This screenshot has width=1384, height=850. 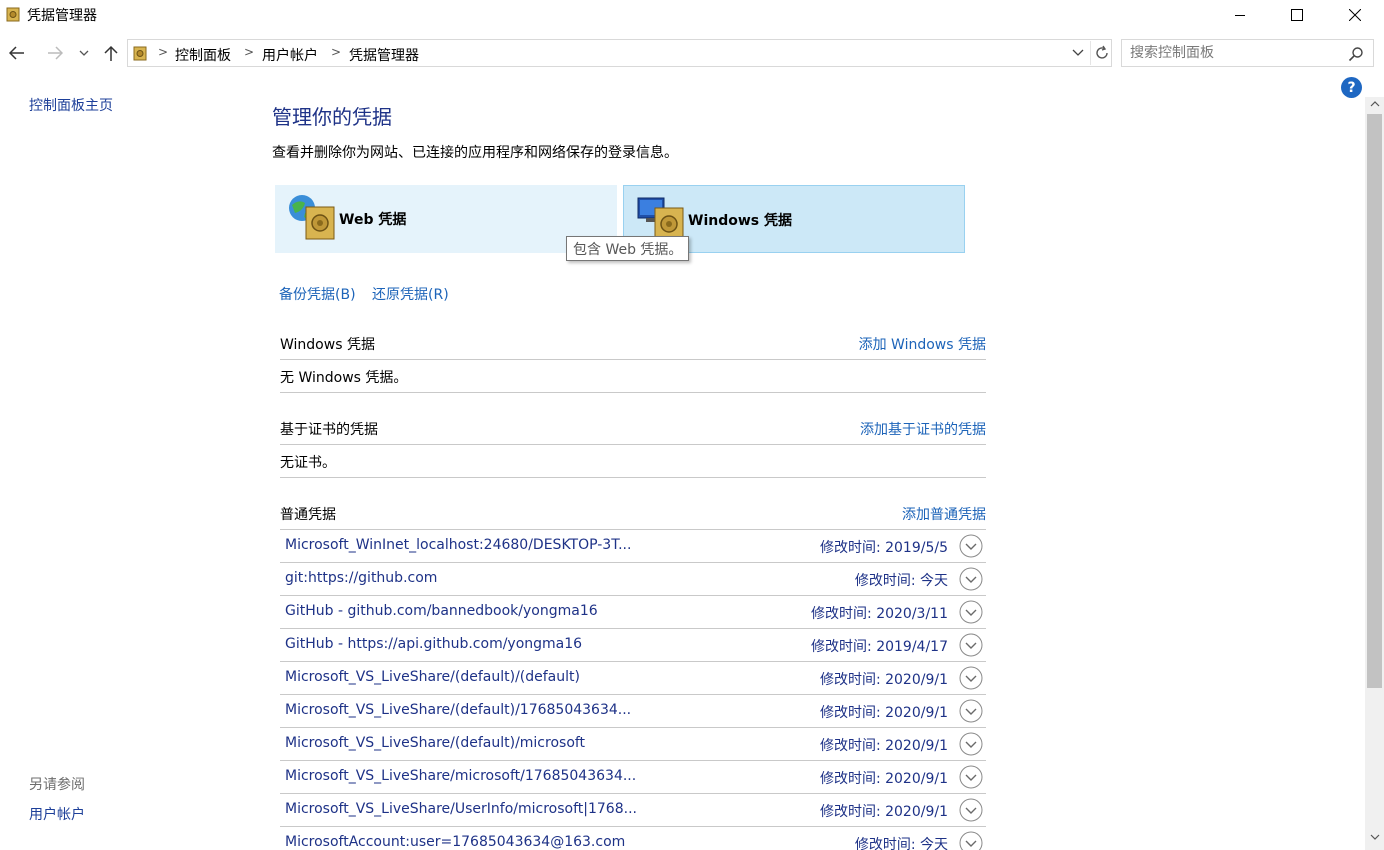 I want to click on add-windows-credential-link: 添加 Windows 凭据, so click(x=922, y=344).